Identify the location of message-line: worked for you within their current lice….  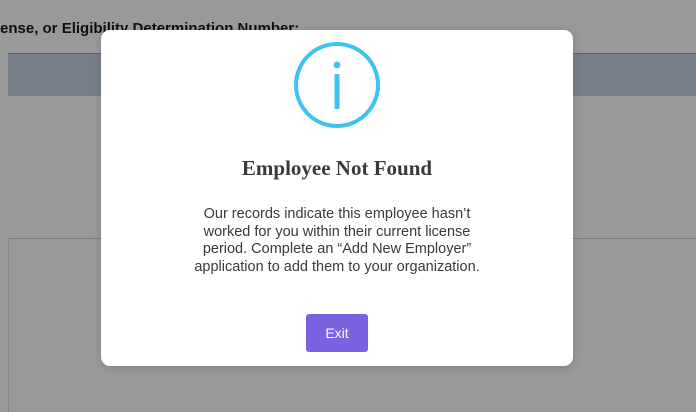
(337, 231).